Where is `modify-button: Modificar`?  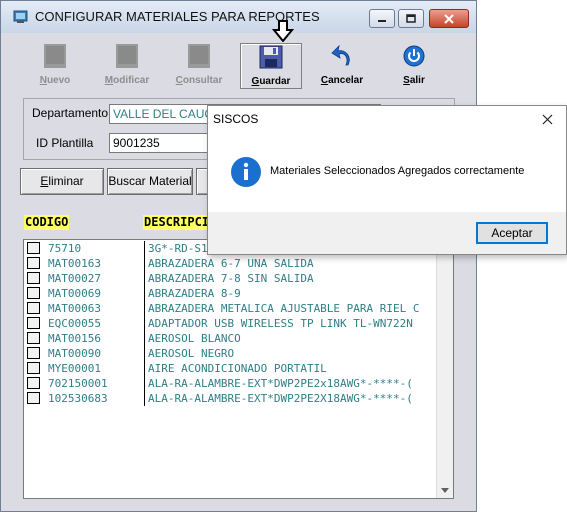
modify-button: Modificar is located at coordinates (127, 66).